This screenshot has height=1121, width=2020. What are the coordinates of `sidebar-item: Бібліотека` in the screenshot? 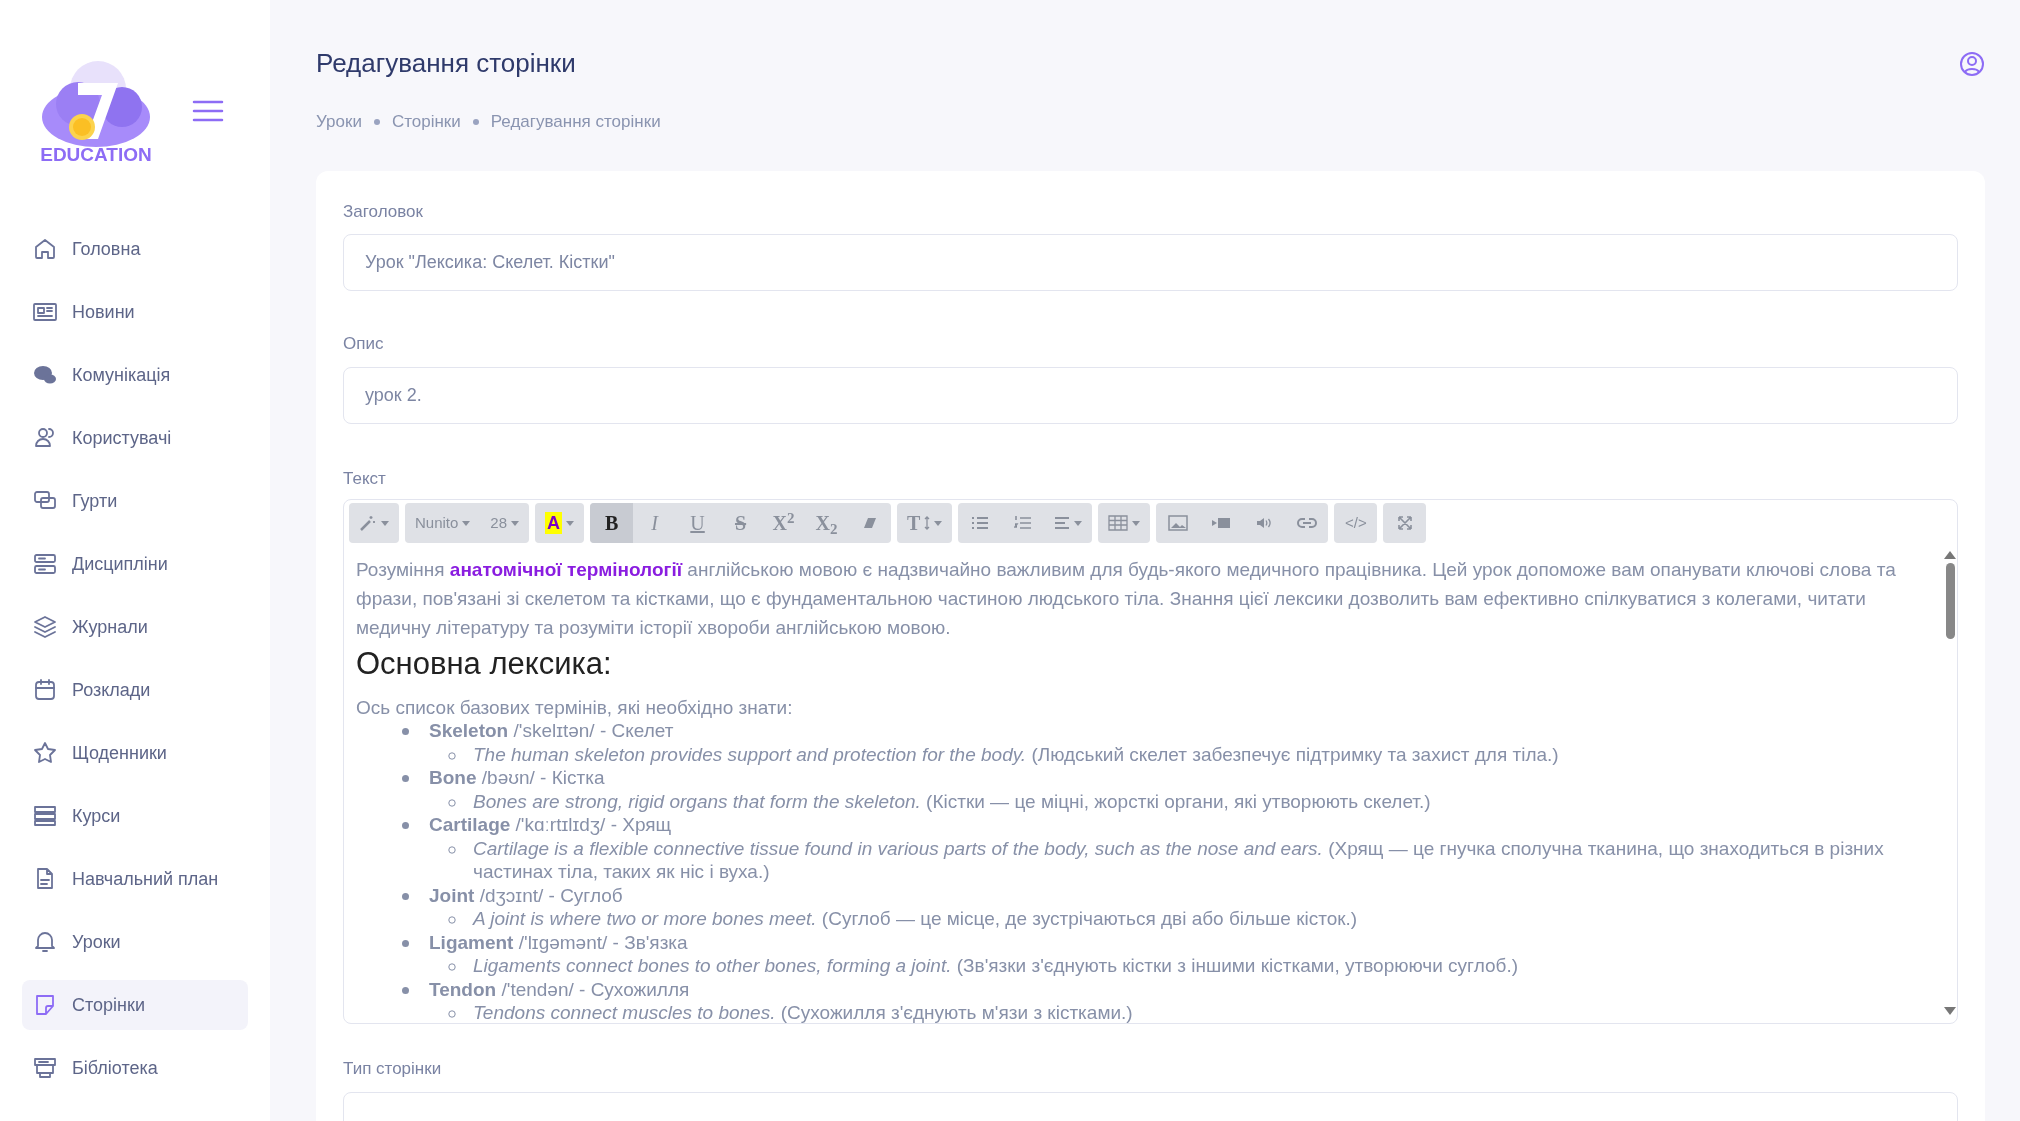 It's located at (135, 1068).